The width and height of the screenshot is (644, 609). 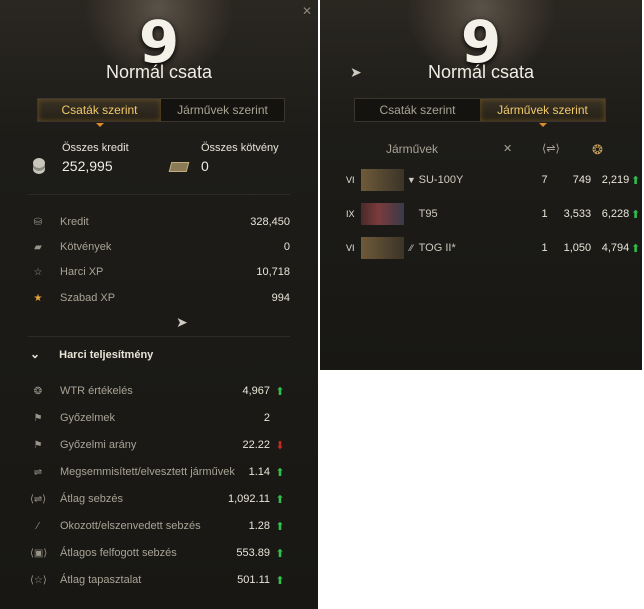 I want to click on performance-row: ⇌ Megsemmisített/elvesztett járművek 1.14 ⬆, so click(x=160, y=472).